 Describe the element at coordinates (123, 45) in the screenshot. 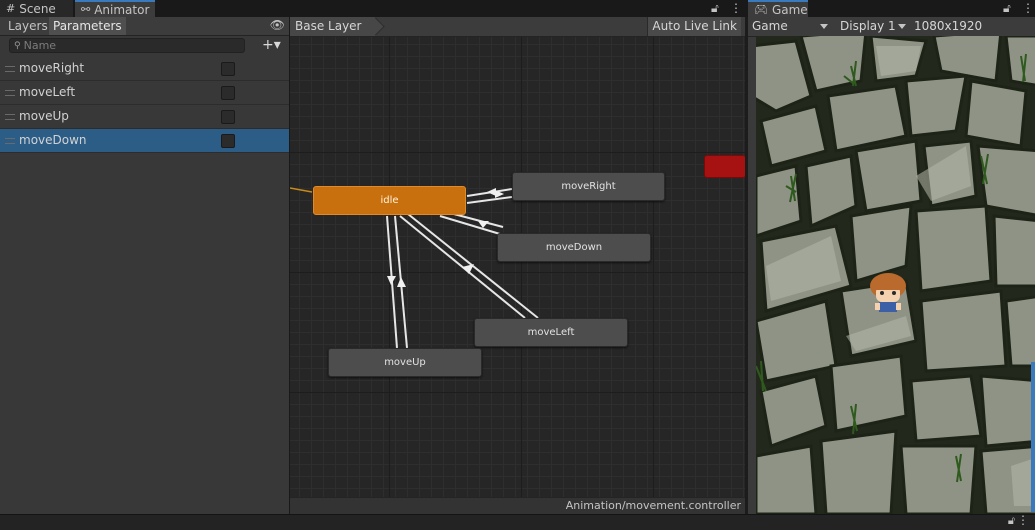

I see `search-input` at that location.